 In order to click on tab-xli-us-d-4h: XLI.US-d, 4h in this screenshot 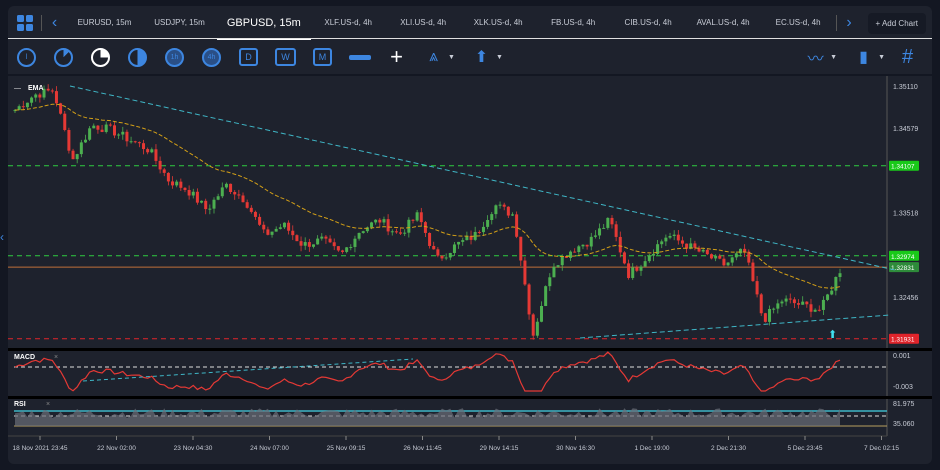, I will do `click(423, 23)`.